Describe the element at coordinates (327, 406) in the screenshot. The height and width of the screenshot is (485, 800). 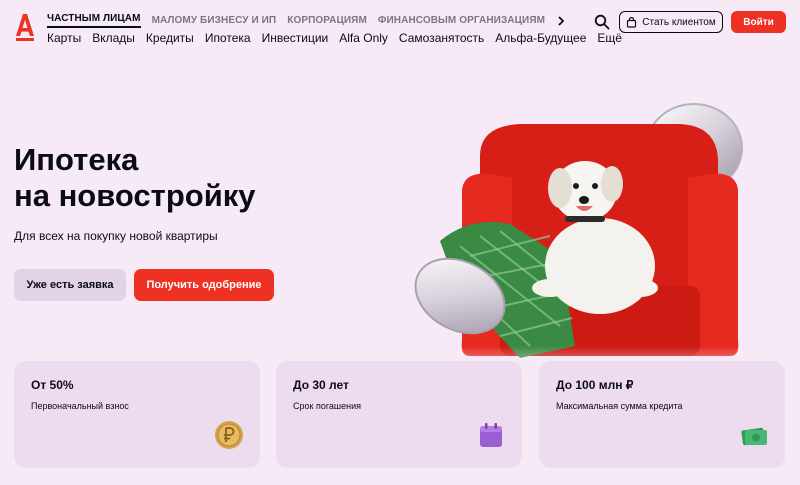
I see `card-subtitle: Срок погашения` at that location.